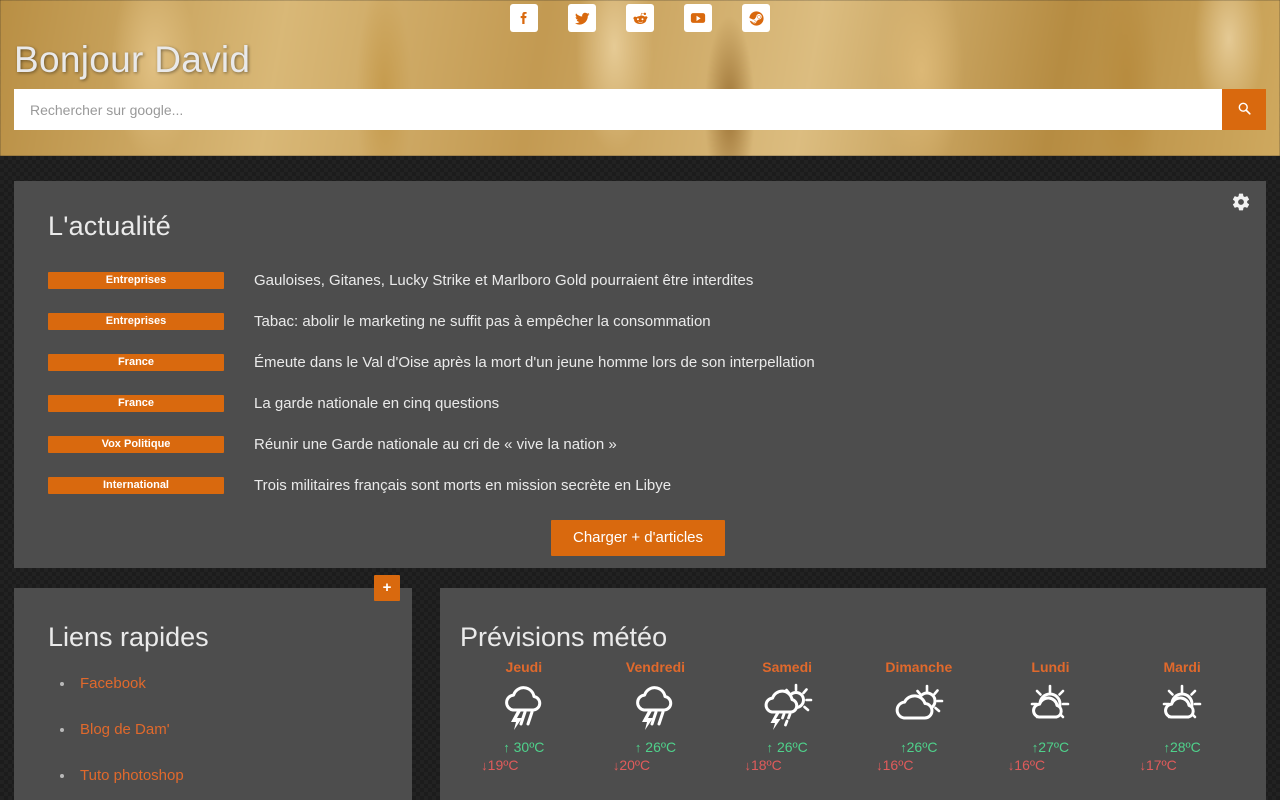 This screenshot has width=1280, height=800. What do you see at coordinates (919, 667) in the screenshot?
I see `weather-day-name: Dimanche` at bounding box center [919, 667].